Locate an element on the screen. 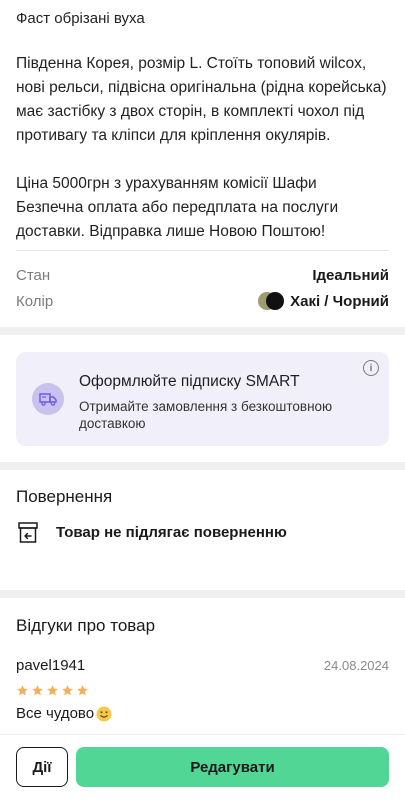 The height and width of the screenshot is (800, 405). description-line: доставки. Відправка лише Новою Поштою! is located at coordinates (171, 231).